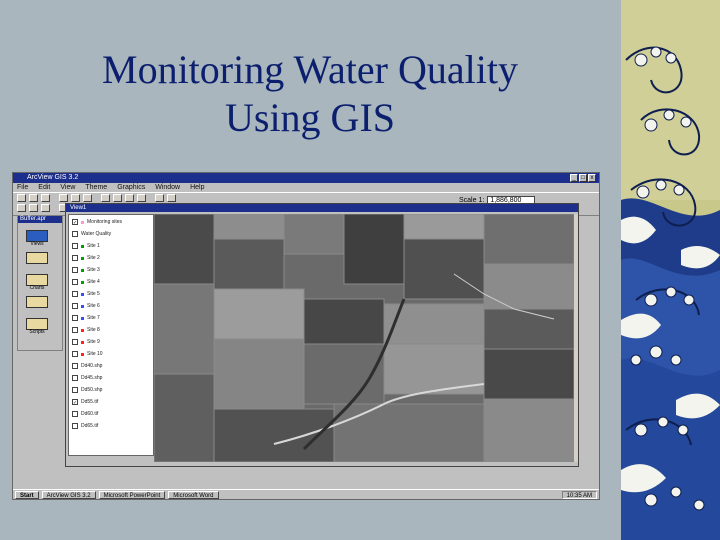  Describe the element at coordinates (90, 426) in the screenshot. I see `theme-label: Dd65.tif` at that location.